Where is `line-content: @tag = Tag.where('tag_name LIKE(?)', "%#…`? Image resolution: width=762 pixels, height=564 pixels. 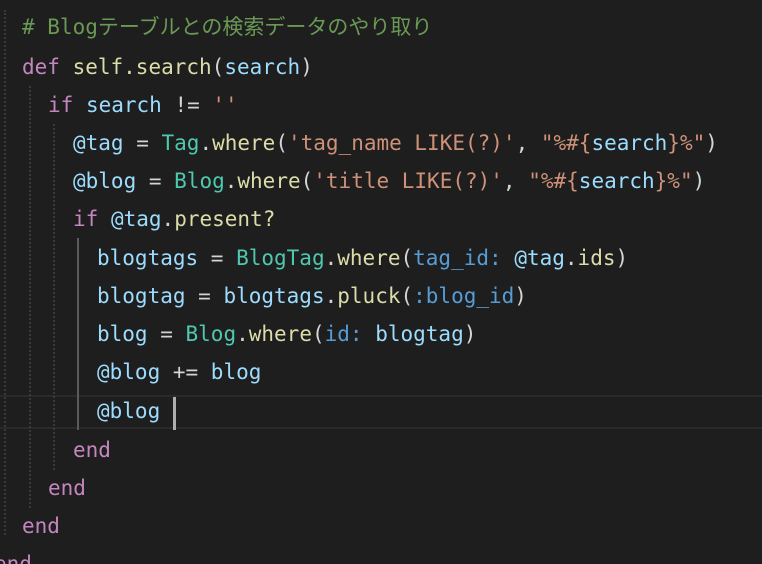
line-content: @tag = Tag.where('tag_name LIKE(?)', "%#… is located at coordinates (395, 143).